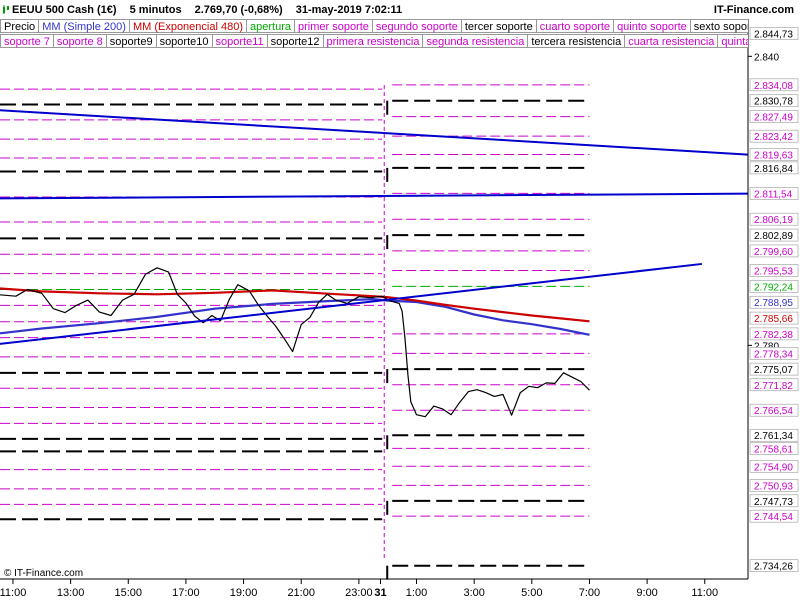 This screenshot has height=600, width=800. I want to click on level-label: 2.788,95, so click(773, 303).